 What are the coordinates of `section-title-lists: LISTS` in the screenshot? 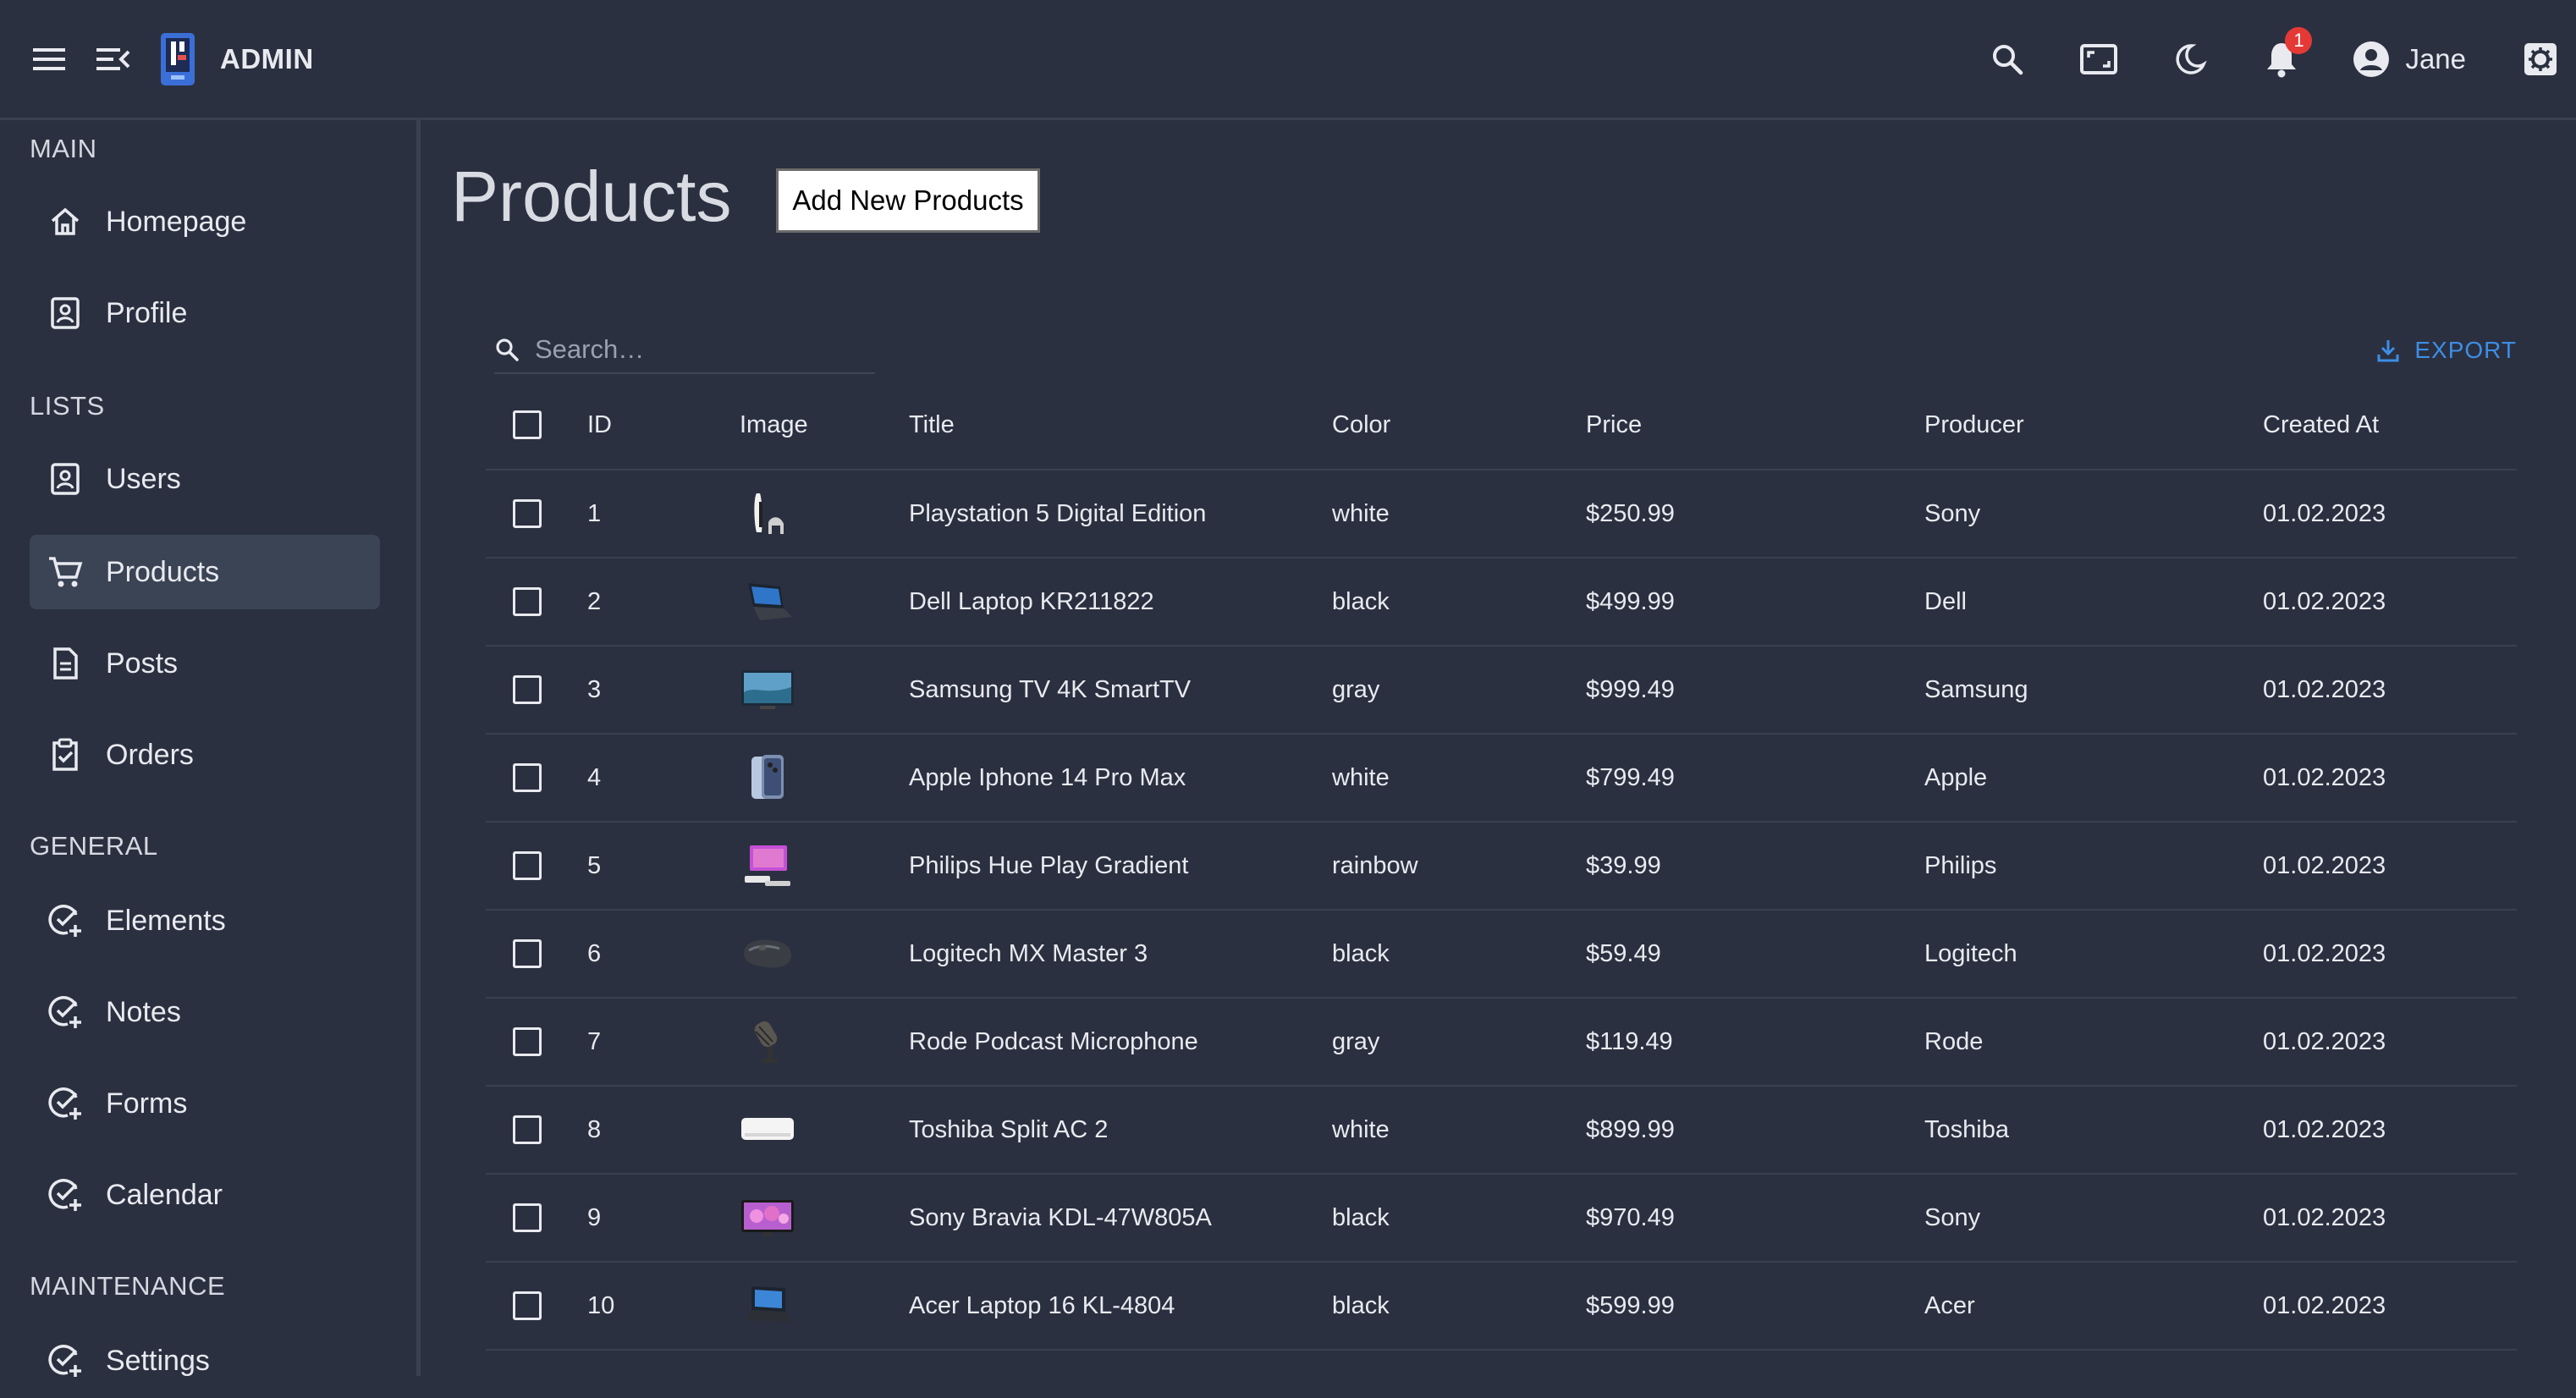 It's located at (67, 406).